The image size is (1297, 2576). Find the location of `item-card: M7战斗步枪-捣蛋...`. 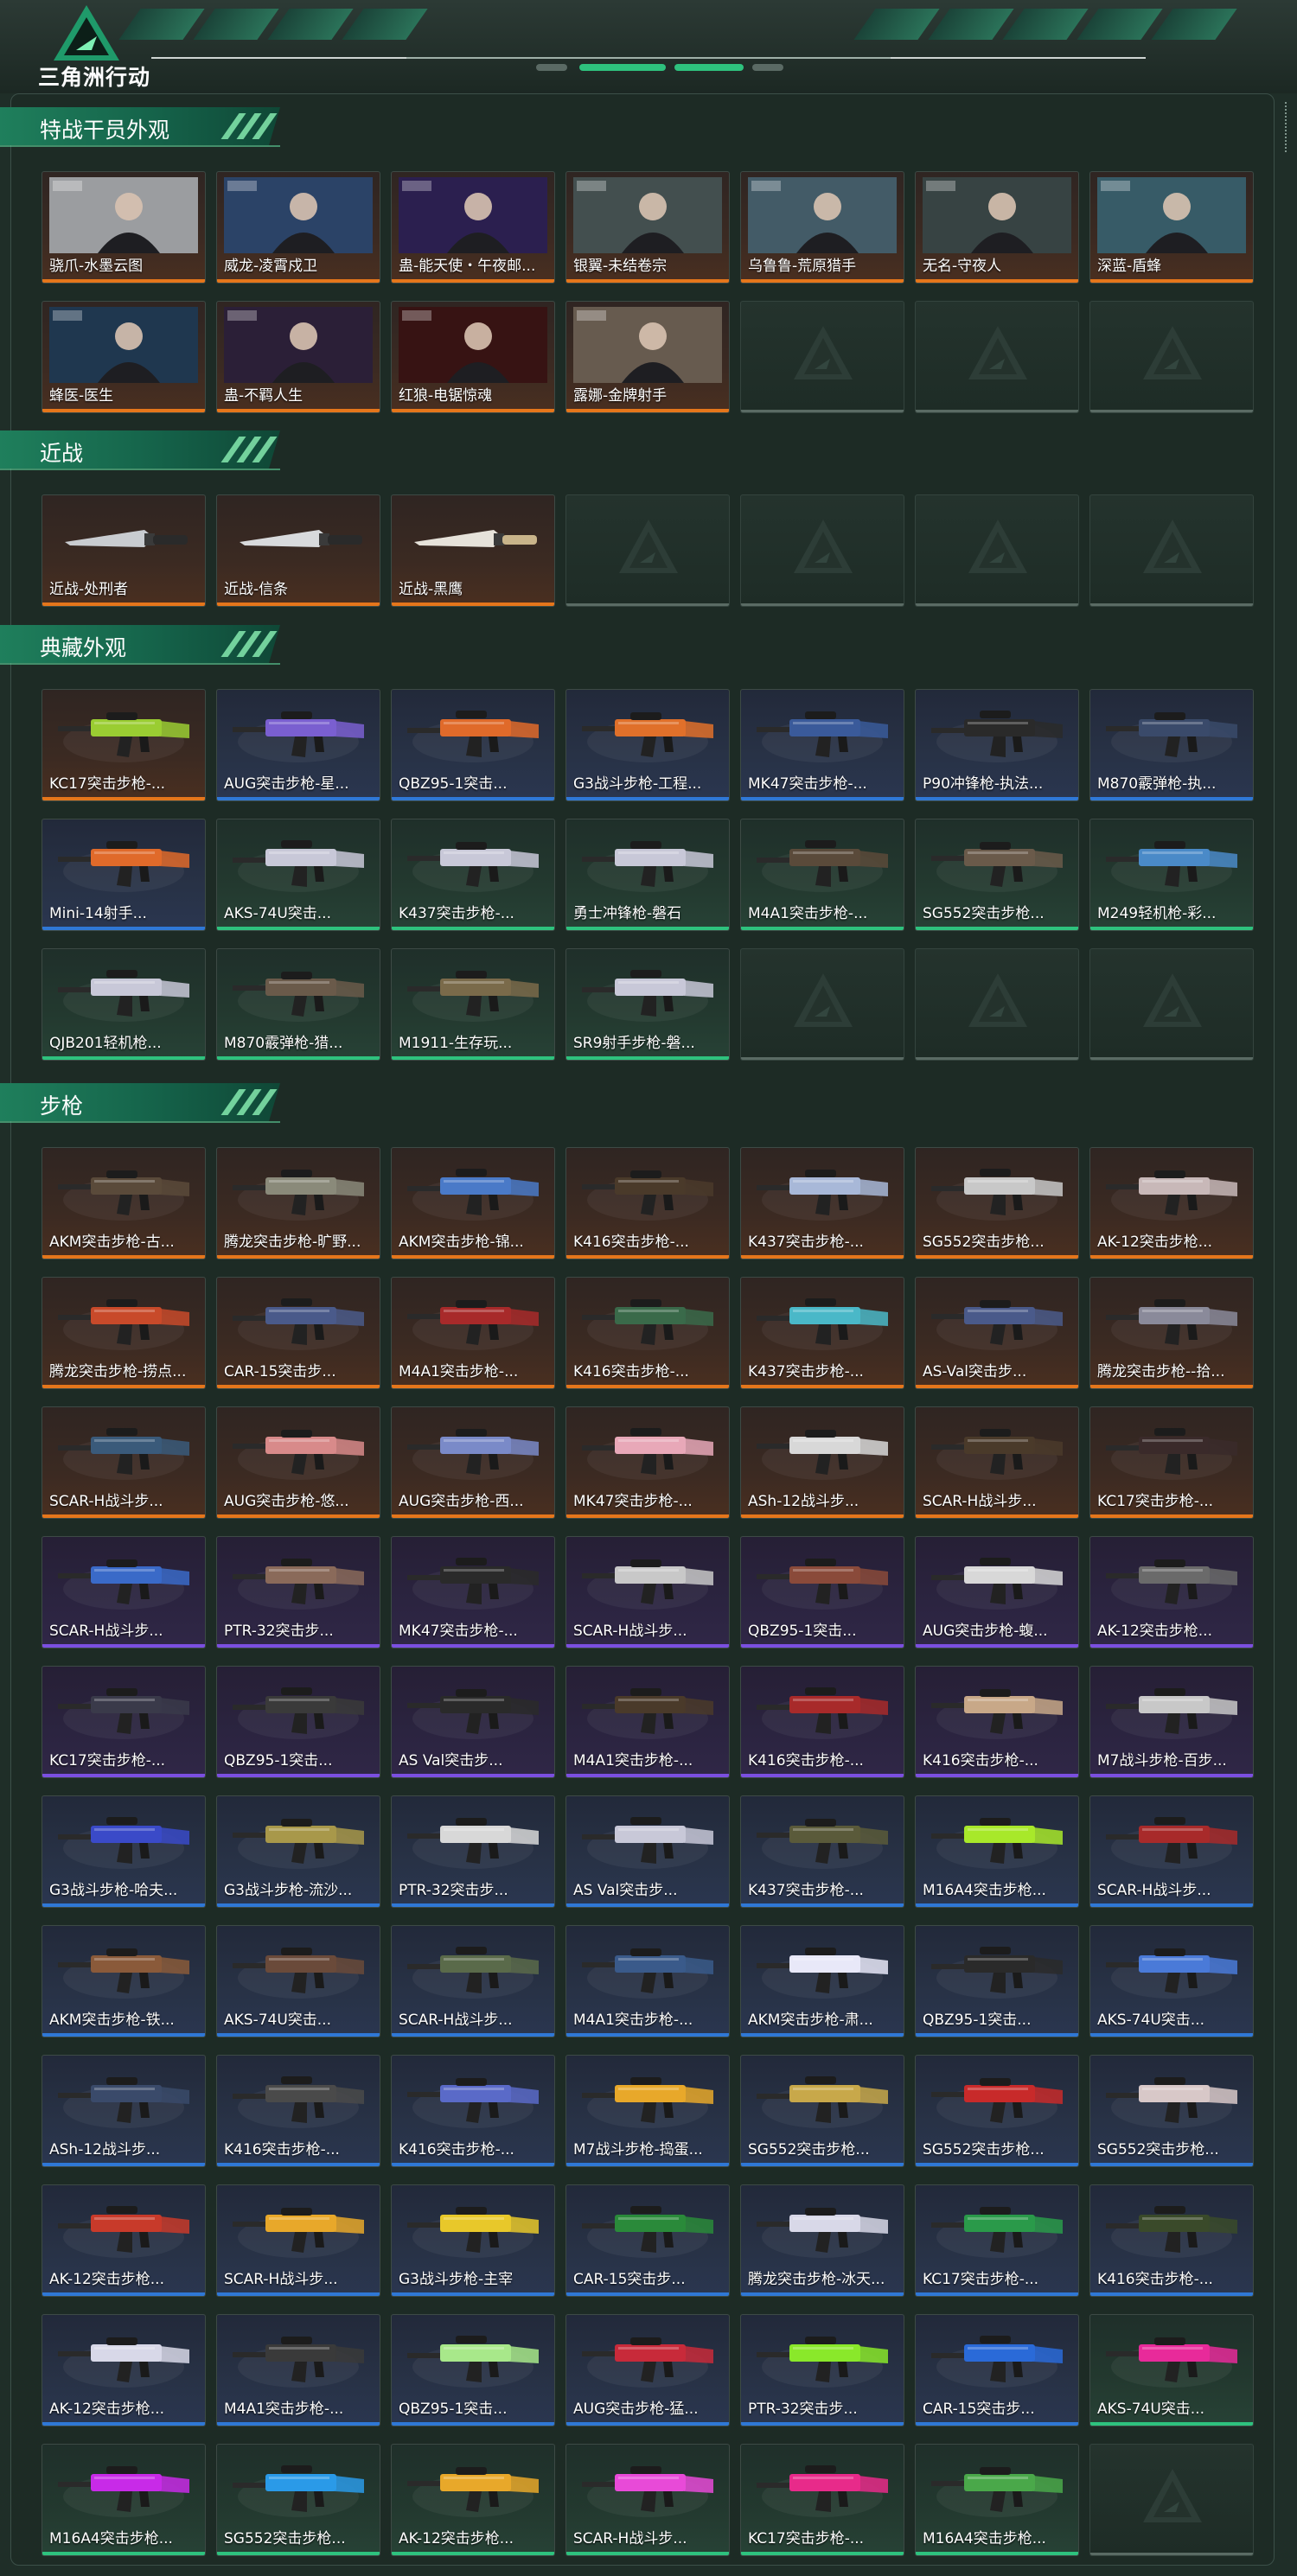

item-card: M7战斗步枪-捣蛋... is located at coordinates (647, 2111).